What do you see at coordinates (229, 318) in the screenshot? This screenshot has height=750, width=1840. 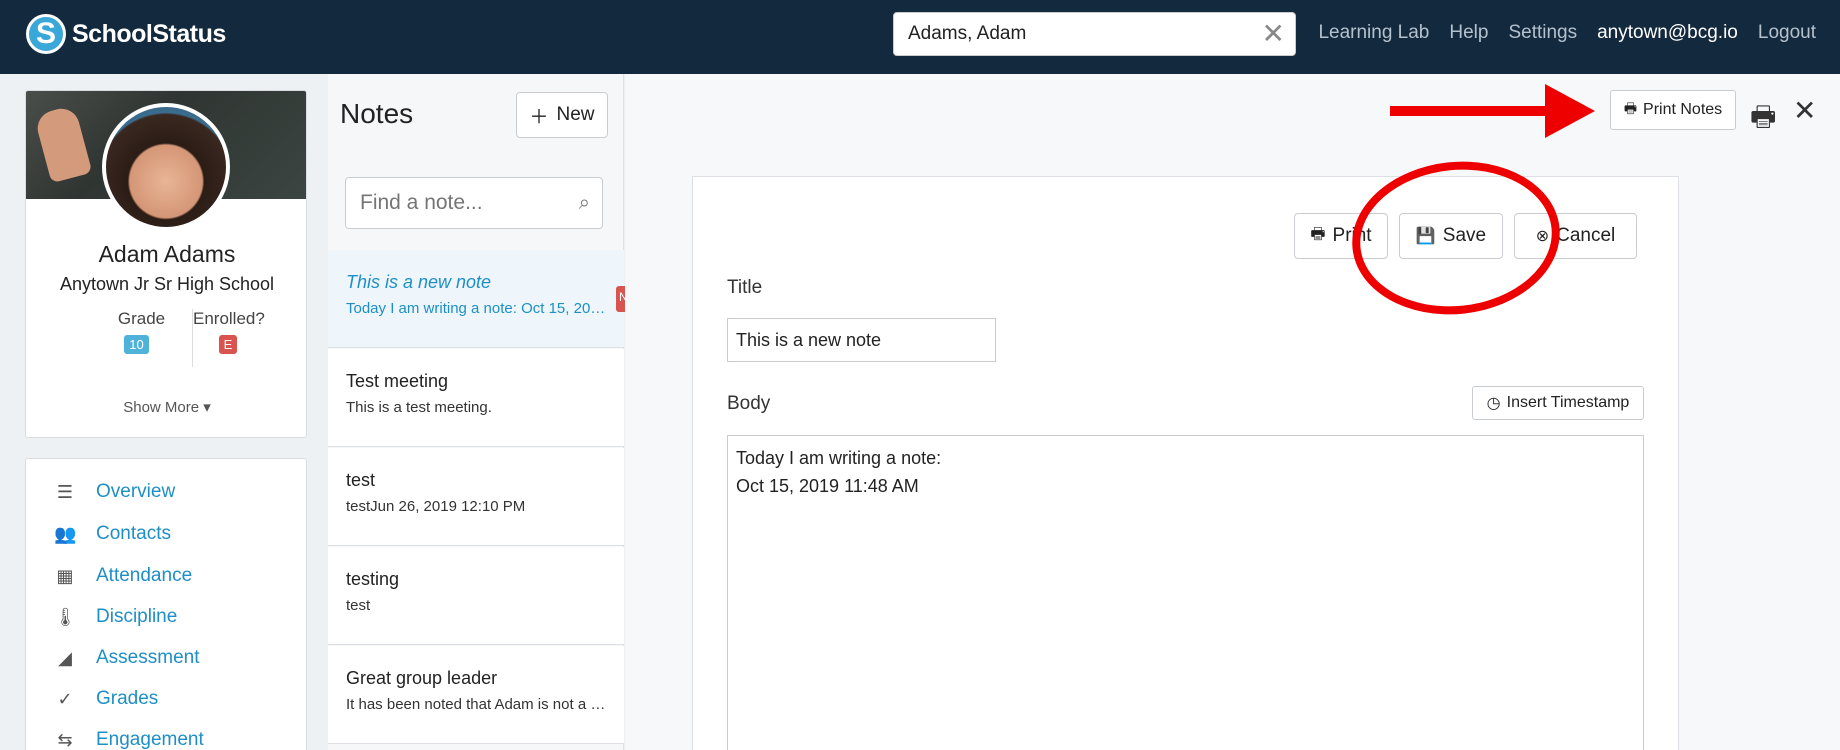 I see `enrolled-label: Enrolled?` at bounding box center [229, 318].